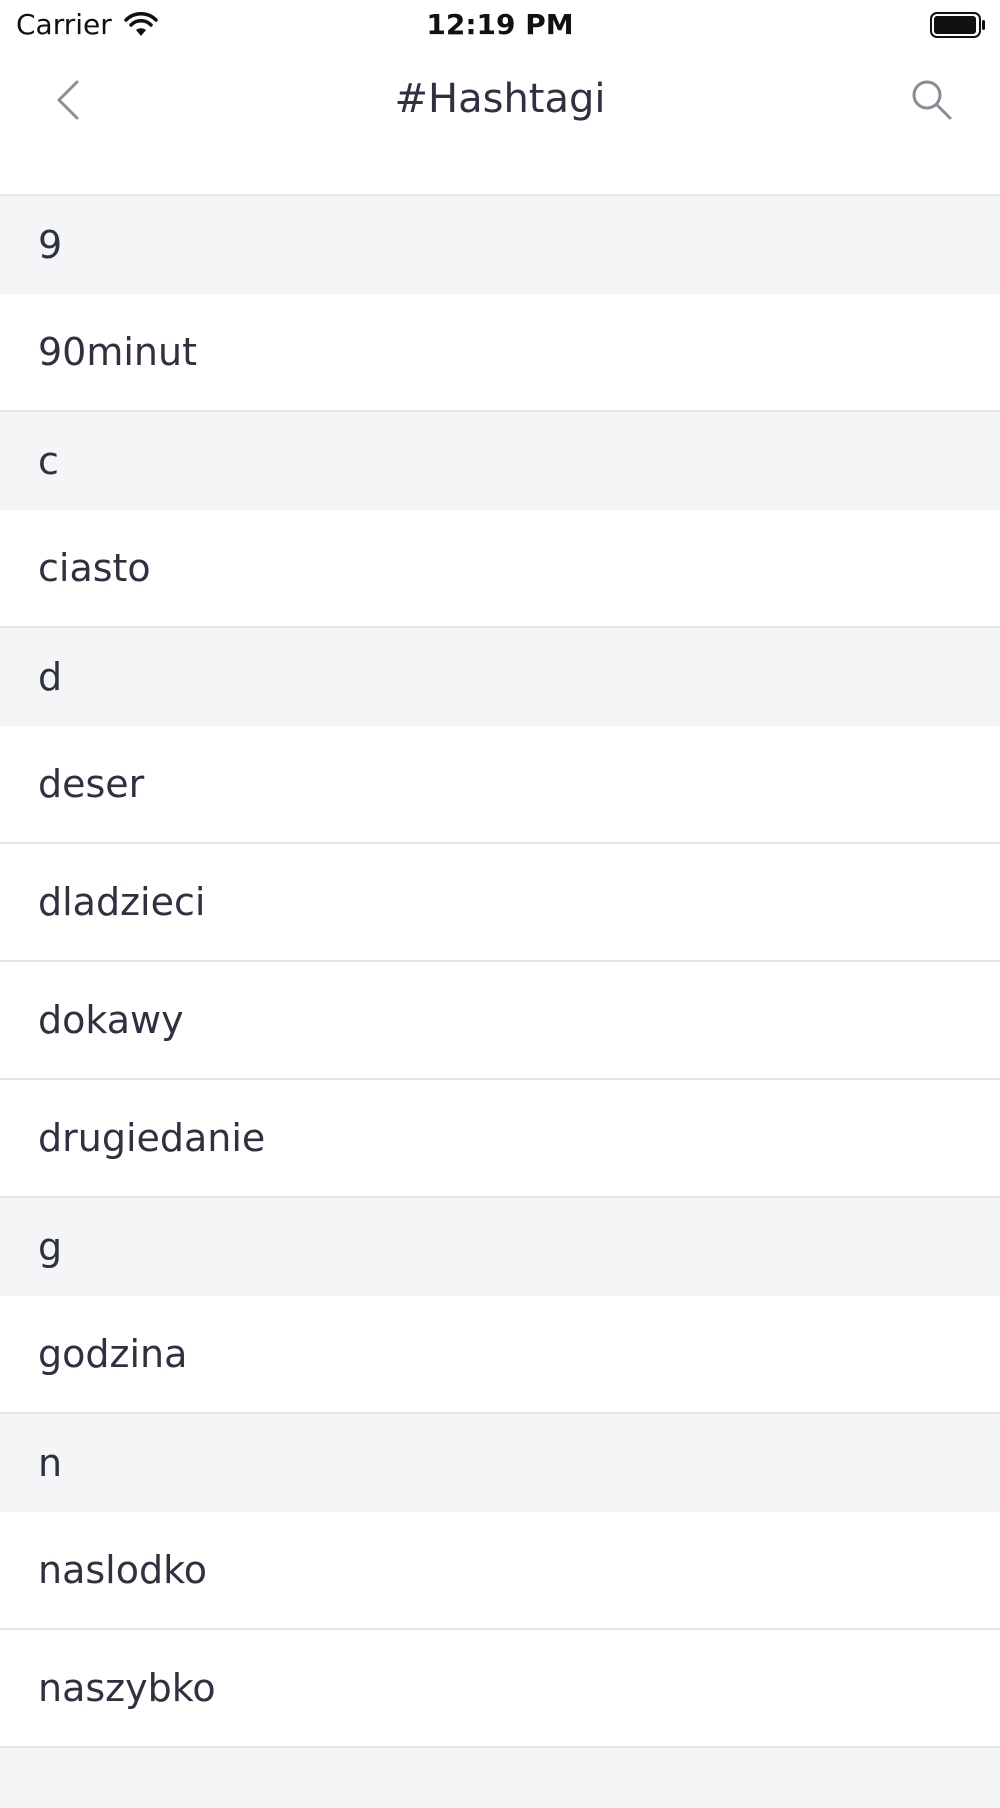 Image resolution: width=1000 pixels, height=1808 pixels. What do you see at coordinates (500, 353) in the screenshot?
I see `hashtag-row: 90minut` at bounding box center [500, 353].